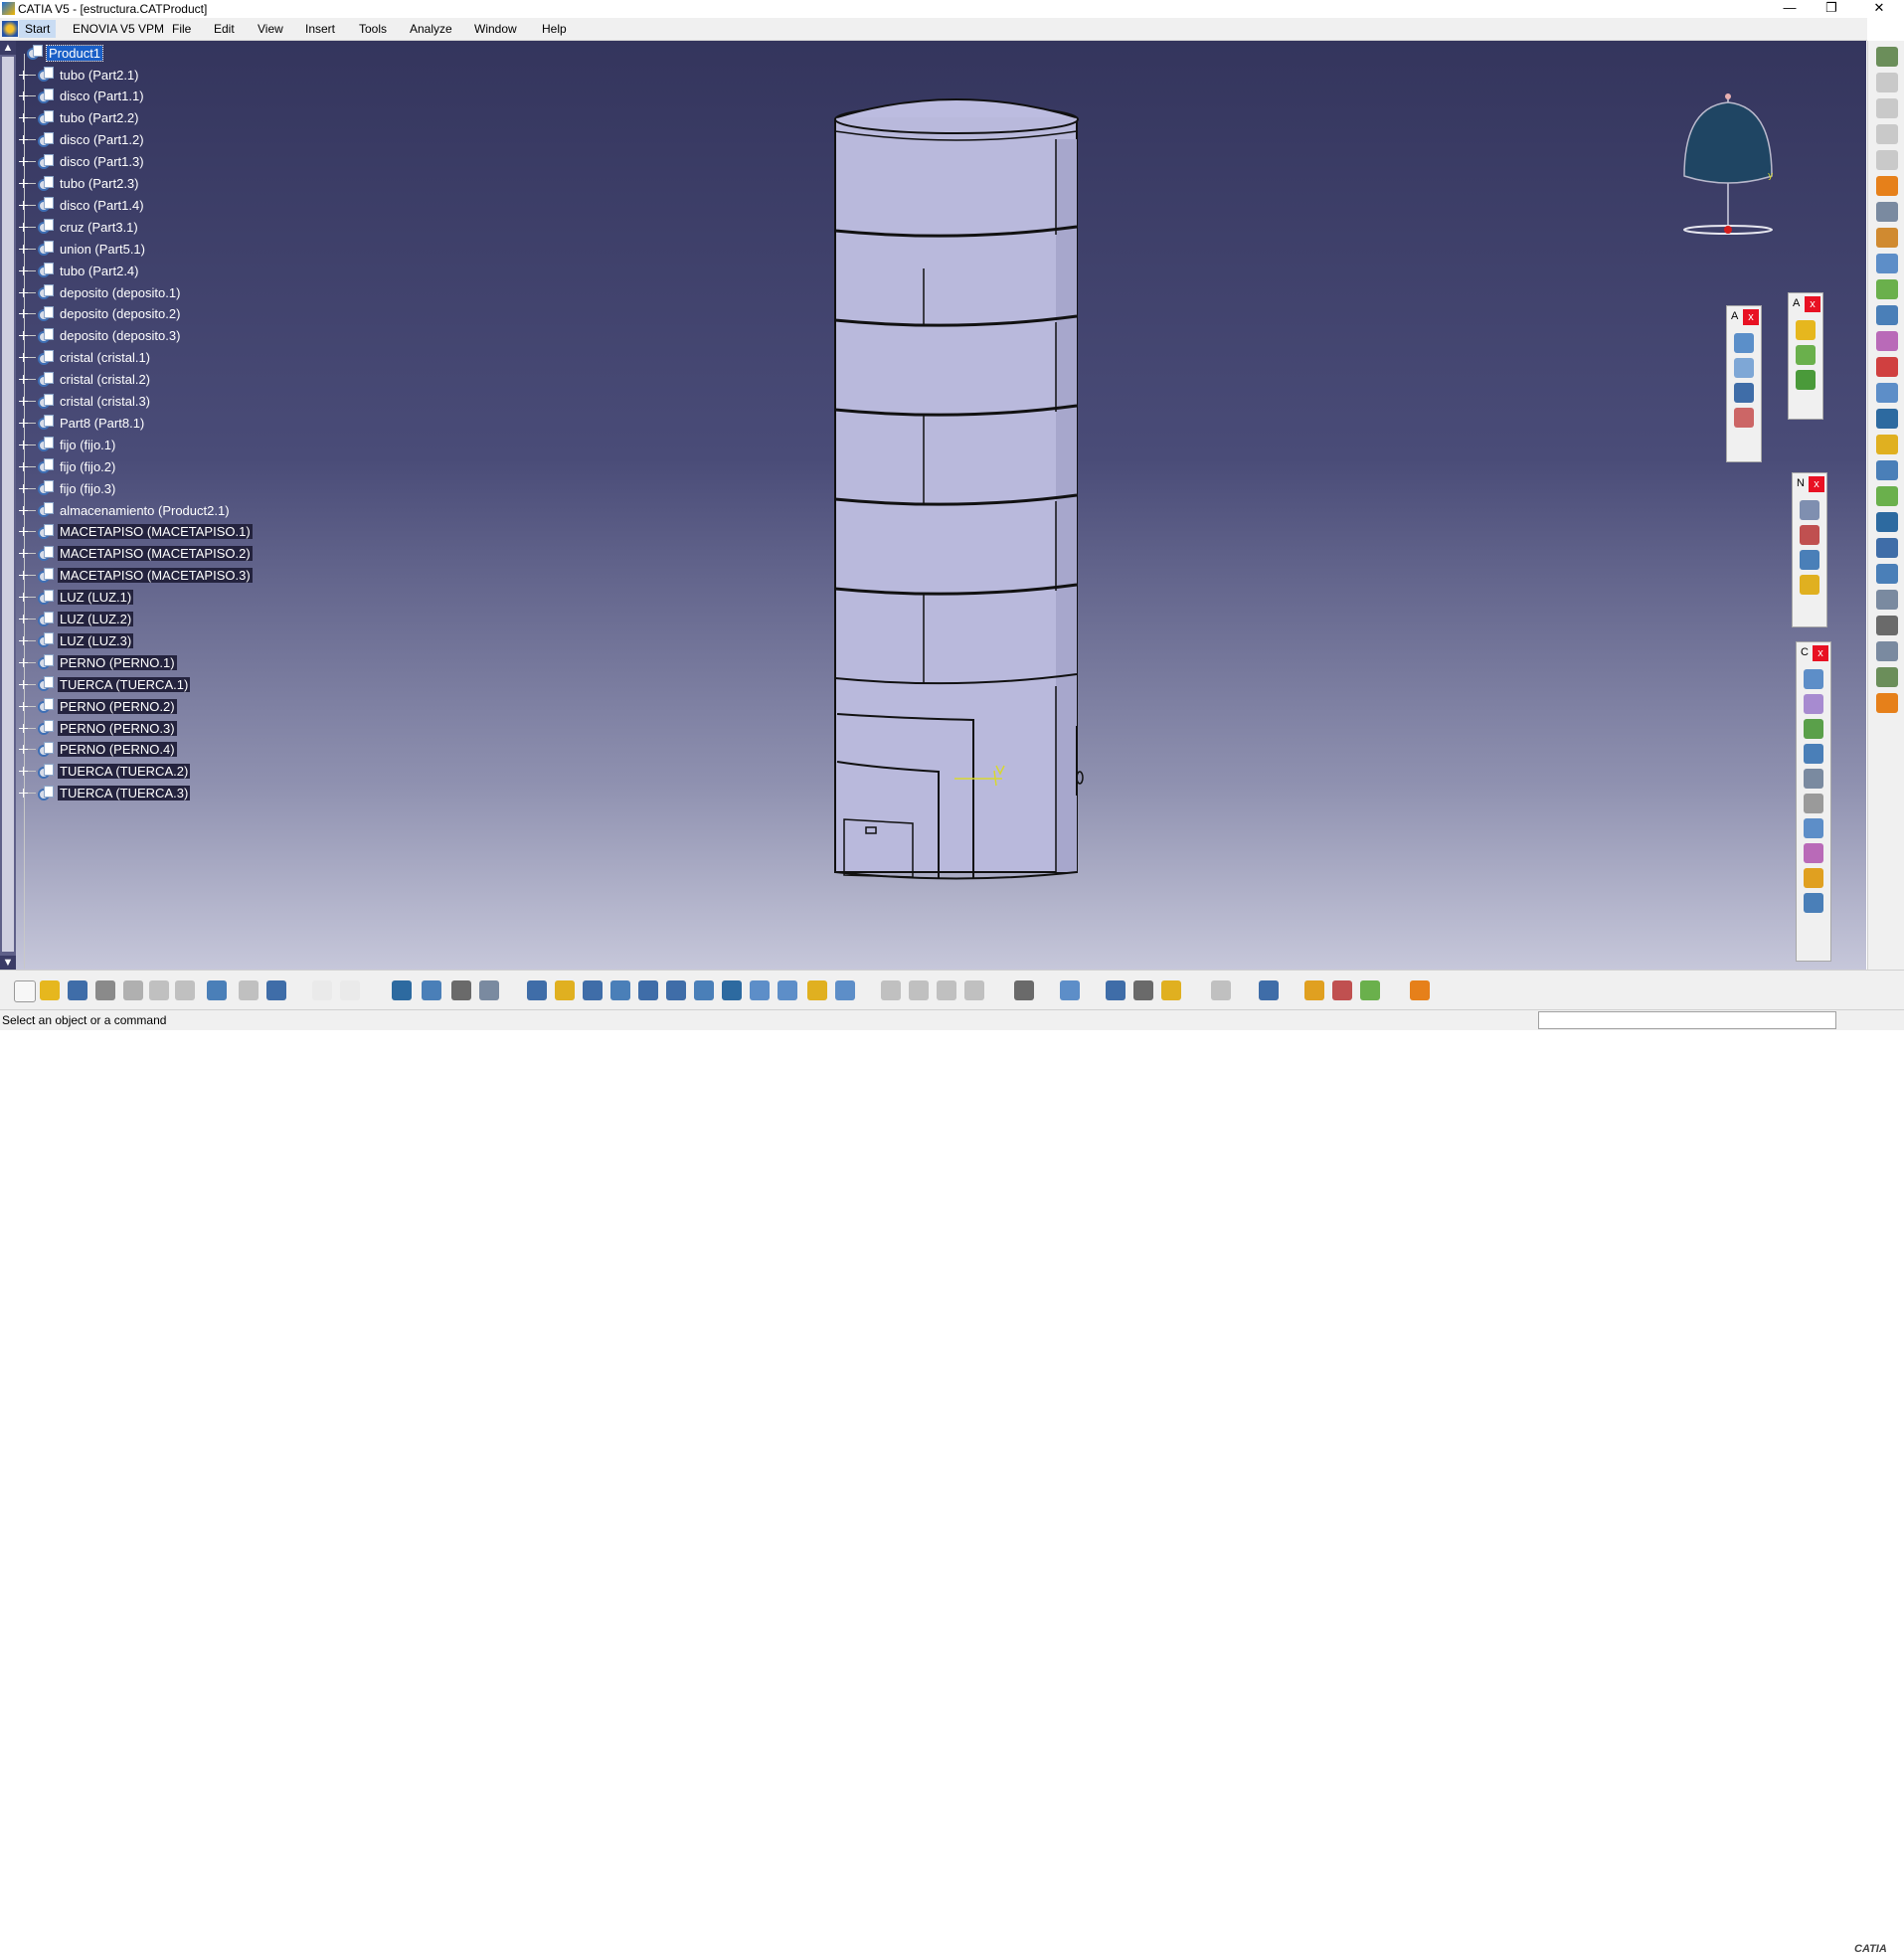 The height and width of the screenshot is (1955, 1904). What do you see at coordinates (102, 96) in the screenshot?
I see `tree-node-label: disco (Part1.1)` at bounding box center [102, 96].